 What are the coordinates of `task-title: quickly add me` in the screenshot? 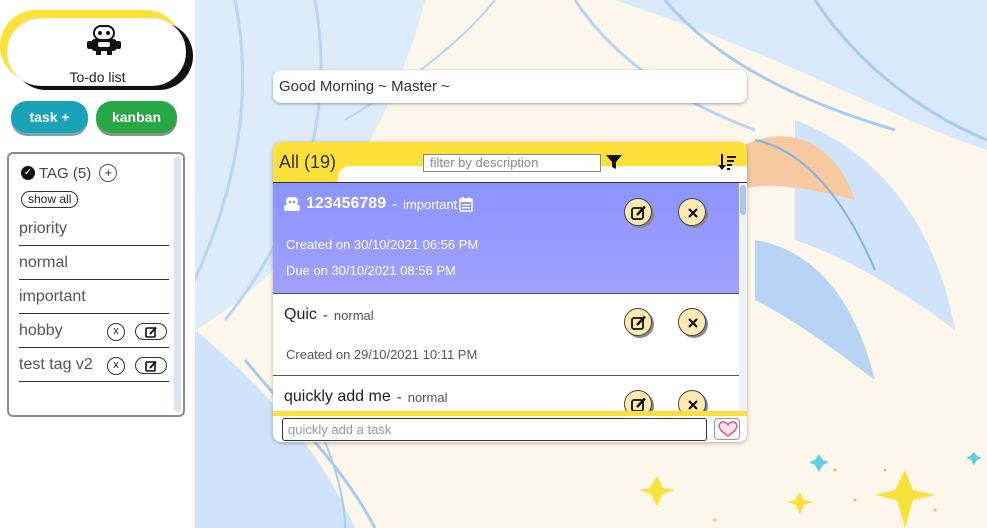 It's located at (337, 396).